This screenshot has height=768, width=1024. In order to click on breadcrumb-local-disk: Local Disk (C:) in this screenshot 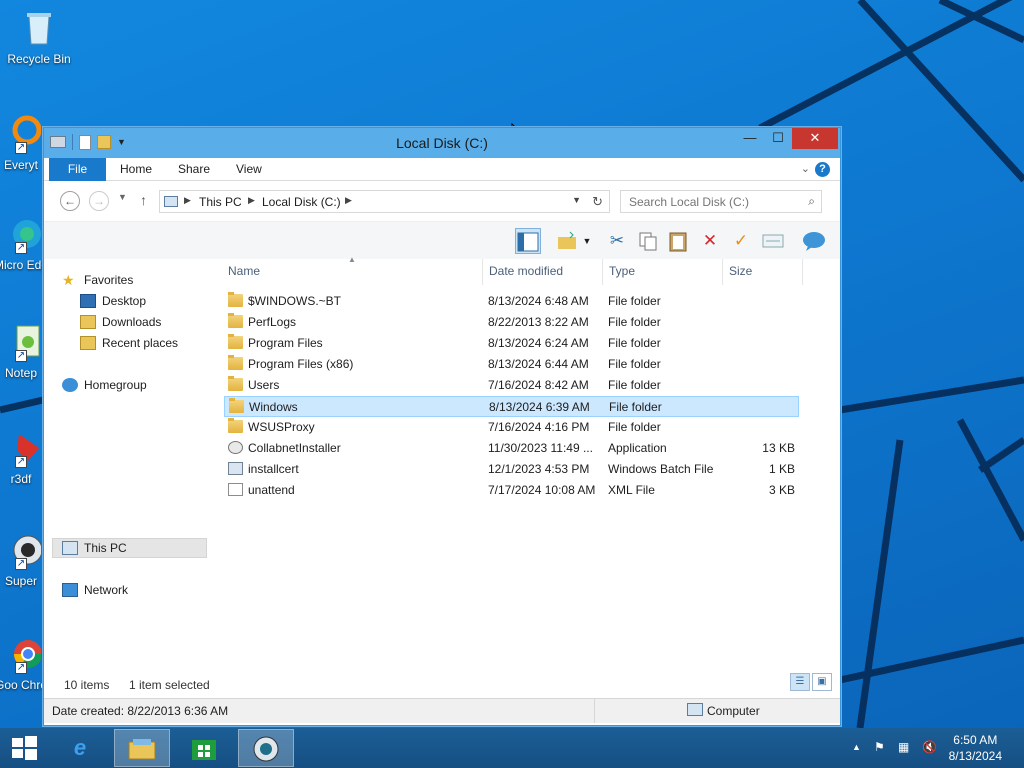, I will do `click(301, 202)`.